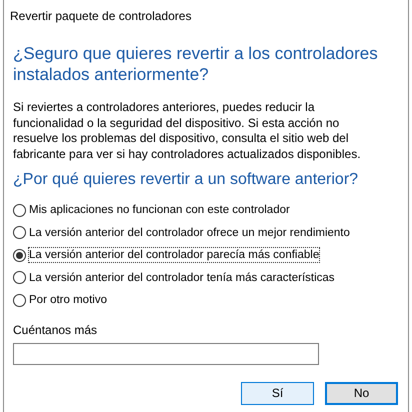 Image resolution: width=412 pixels, height=412 pixels. Describe the element at coordinates (166, 353) in the screenshot. I see `input-field` at that location.